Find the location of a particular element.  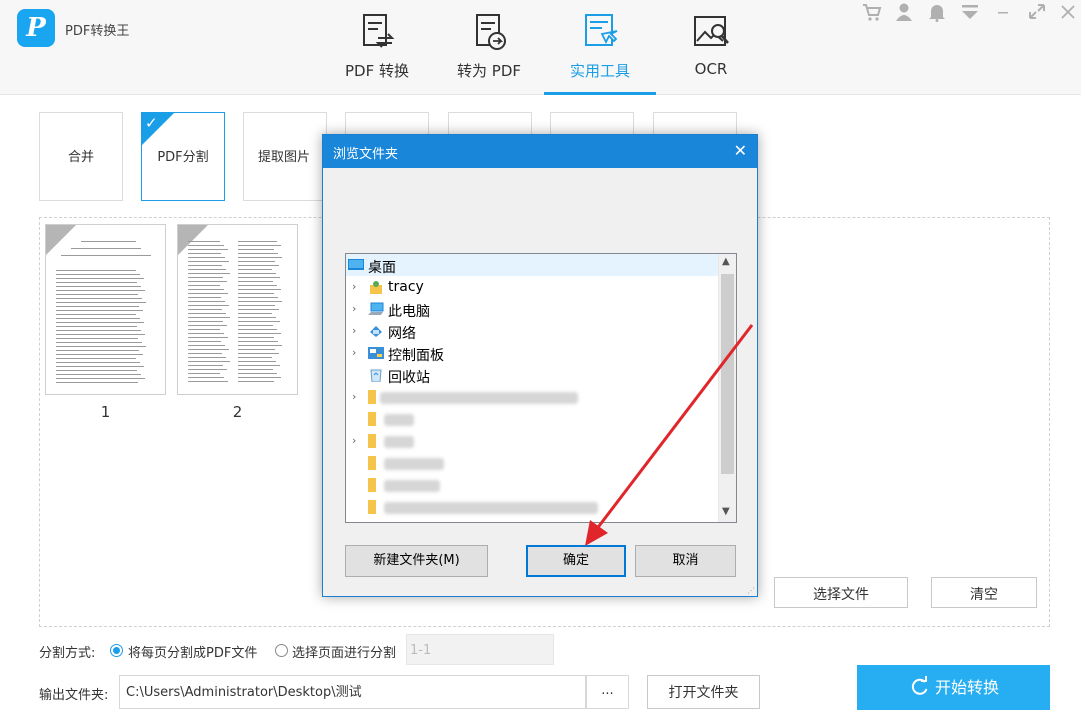

clear-button: 清空 is located at coordinates (984, 592).